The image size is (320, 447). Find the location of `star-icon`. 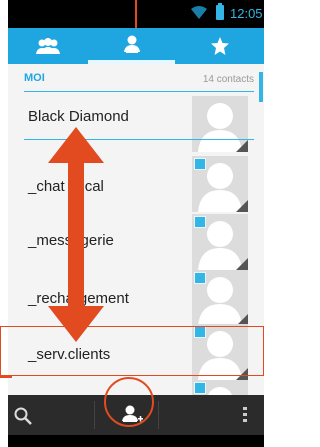

star-icon is located at coordinates (219, 46).